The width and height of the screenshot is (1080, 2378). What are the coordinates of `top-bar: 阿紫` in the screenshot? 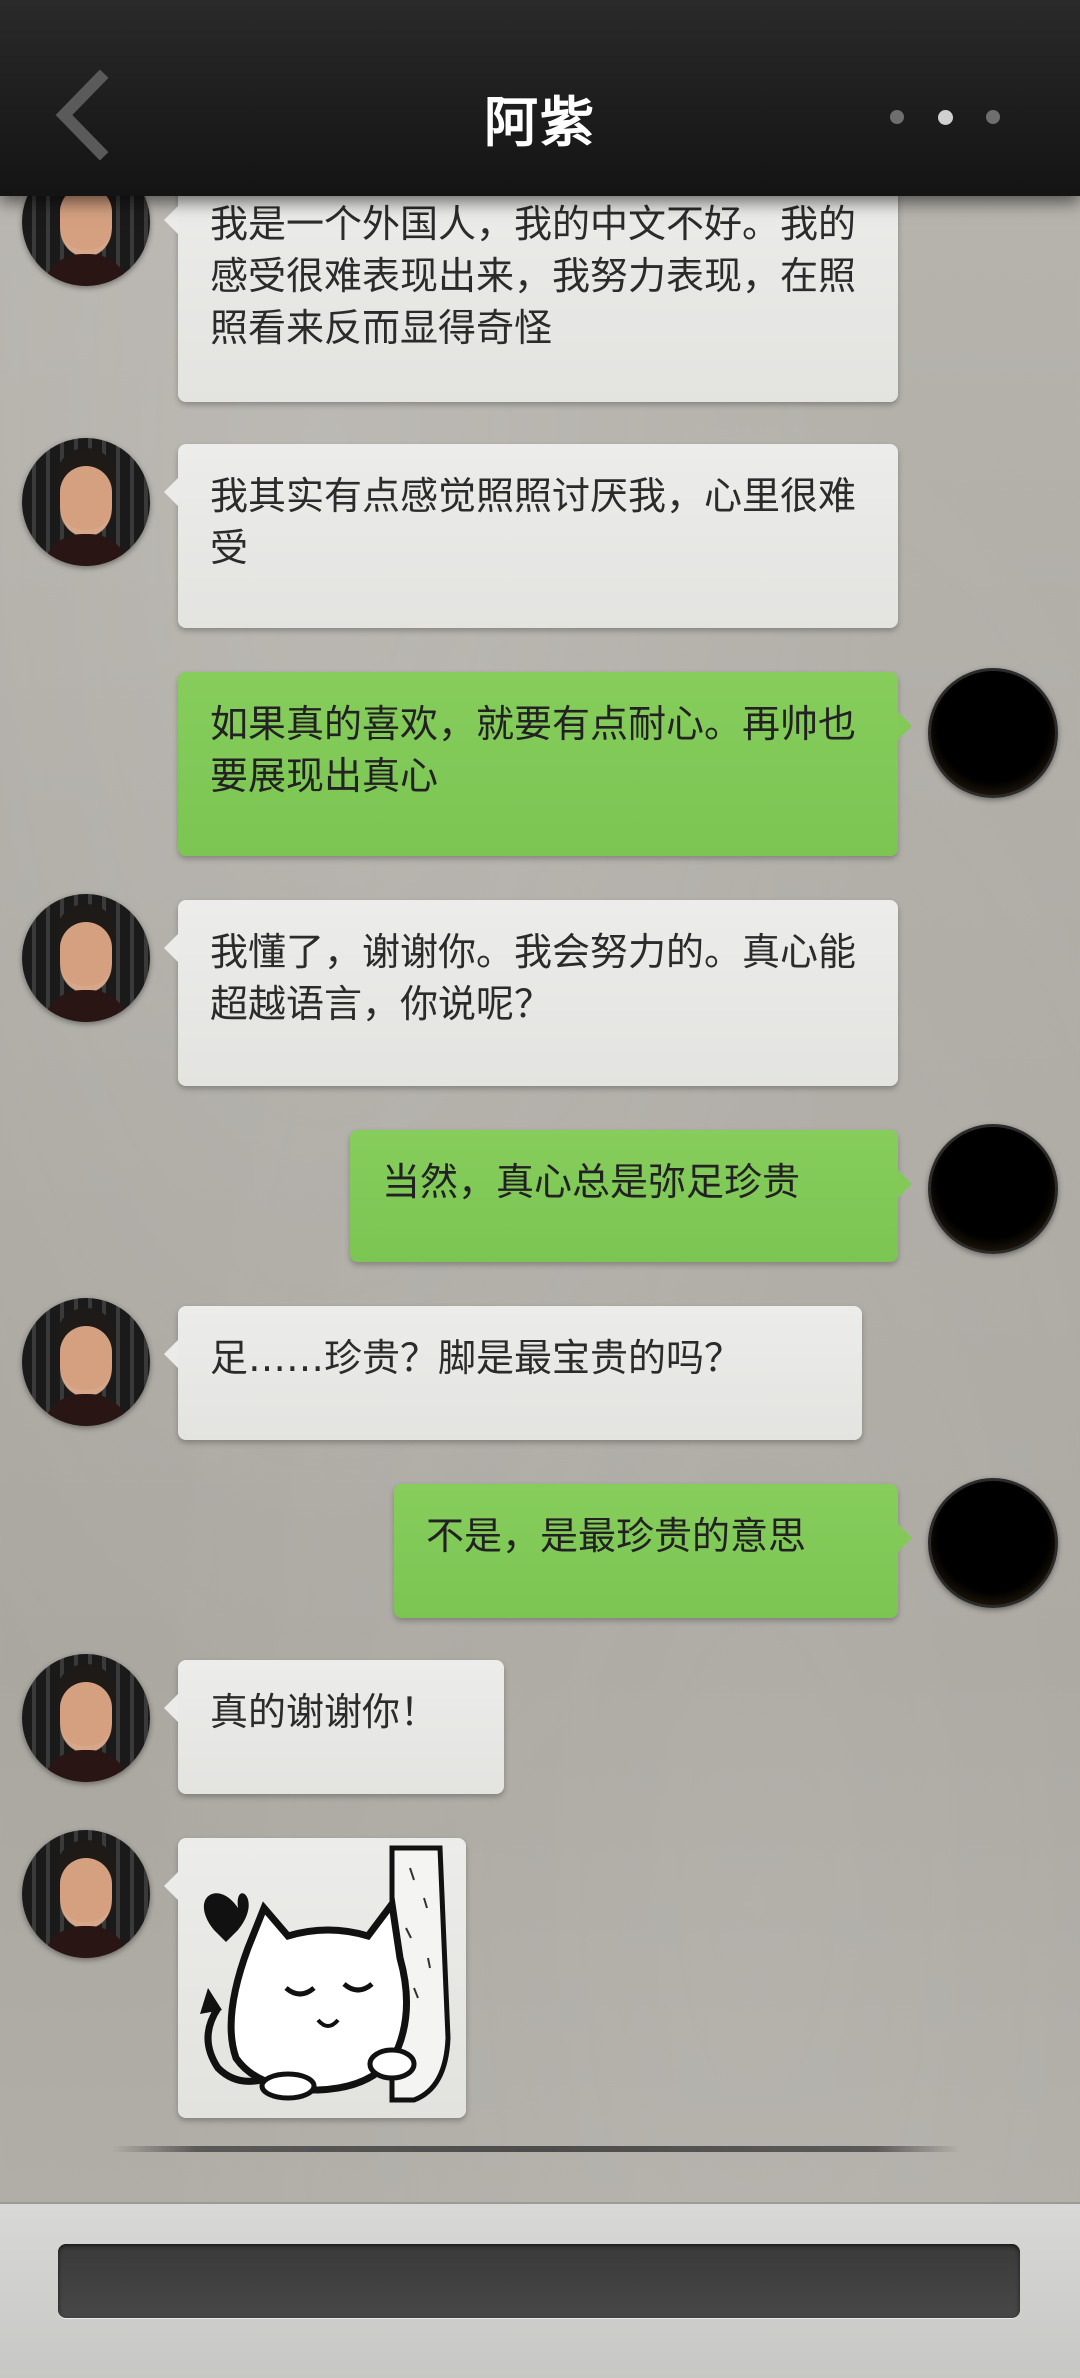 It's located at (540, 98).